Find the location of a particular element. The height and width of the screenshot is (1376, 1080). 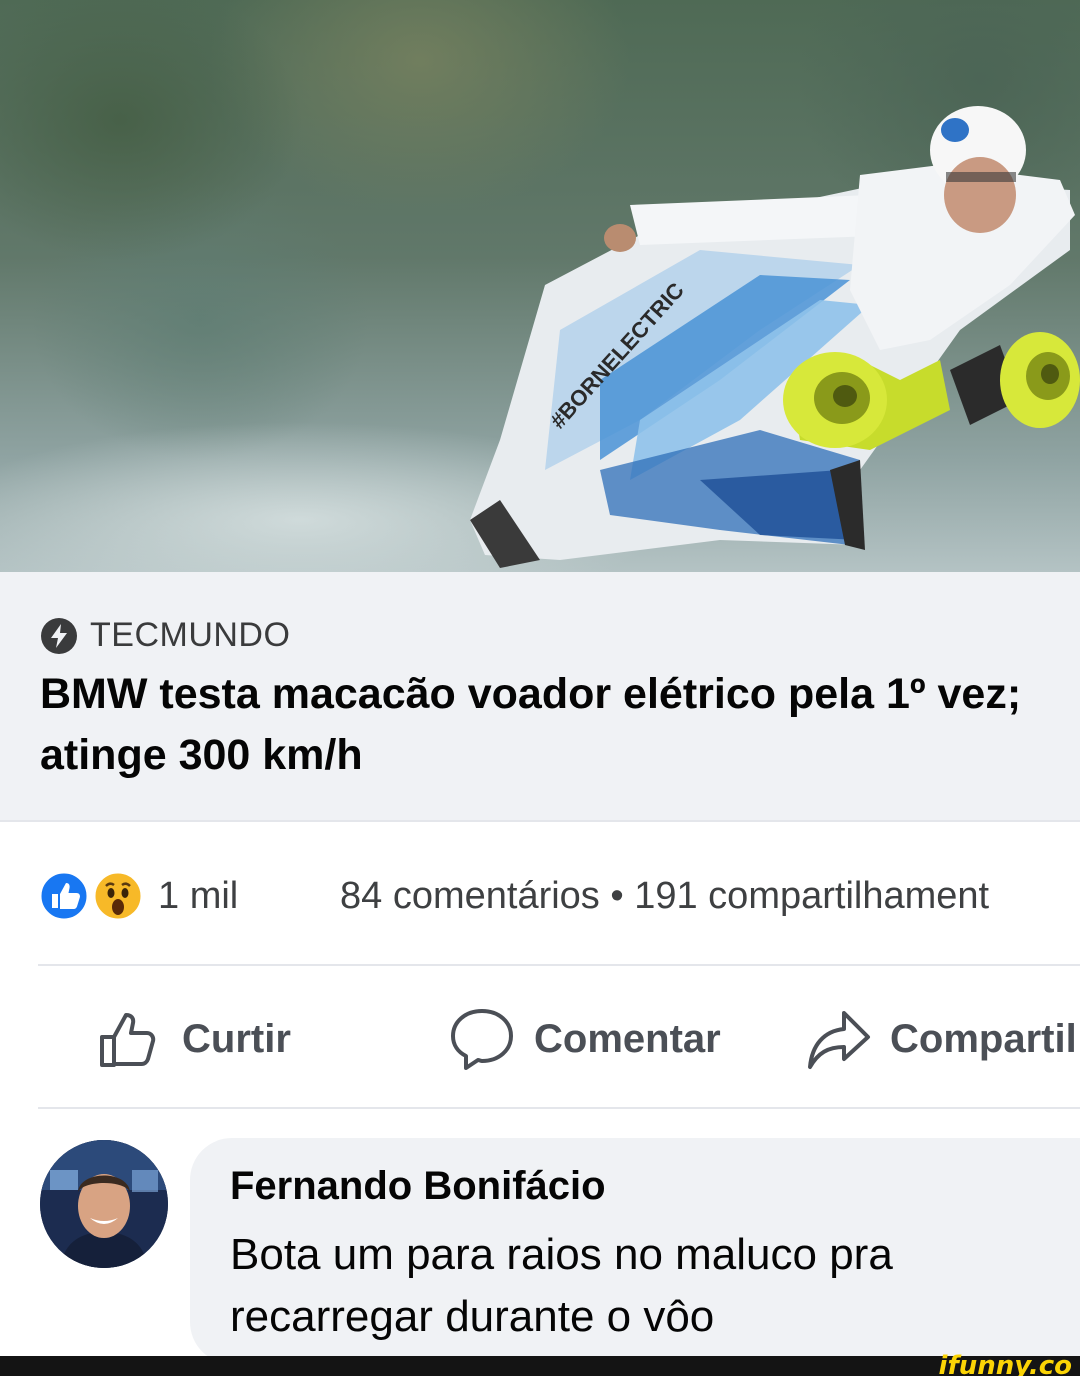

share-button: Compartil is located at coordinates (940, 1039).